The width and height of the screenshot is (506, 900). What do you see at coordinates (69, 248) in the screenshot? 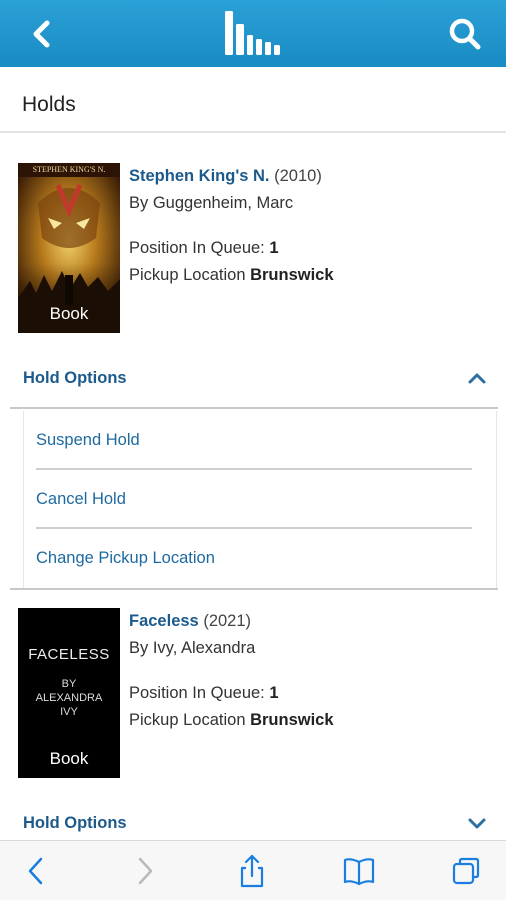
I see `book-cover: STEPHEN KING'S N. Book` at bounding box center [69, 248].